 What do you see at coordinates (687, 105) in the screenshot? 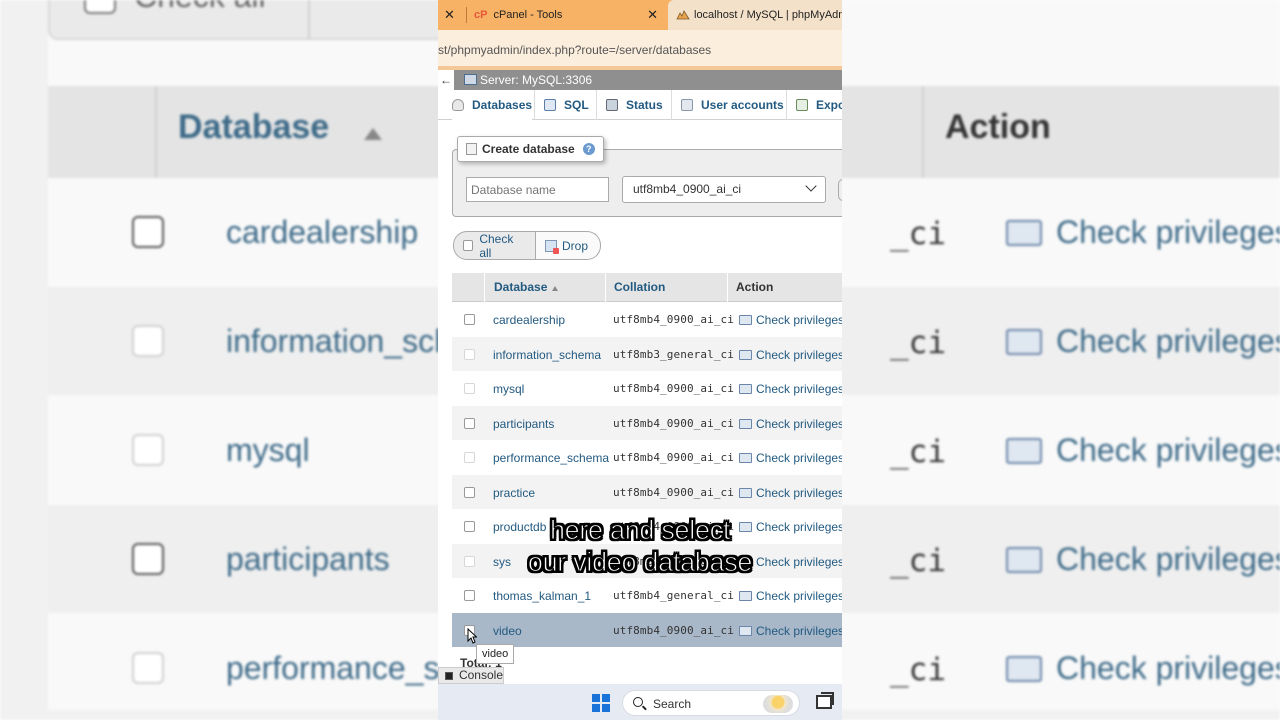
I see `users-icon` at bounding box center [687, 105].